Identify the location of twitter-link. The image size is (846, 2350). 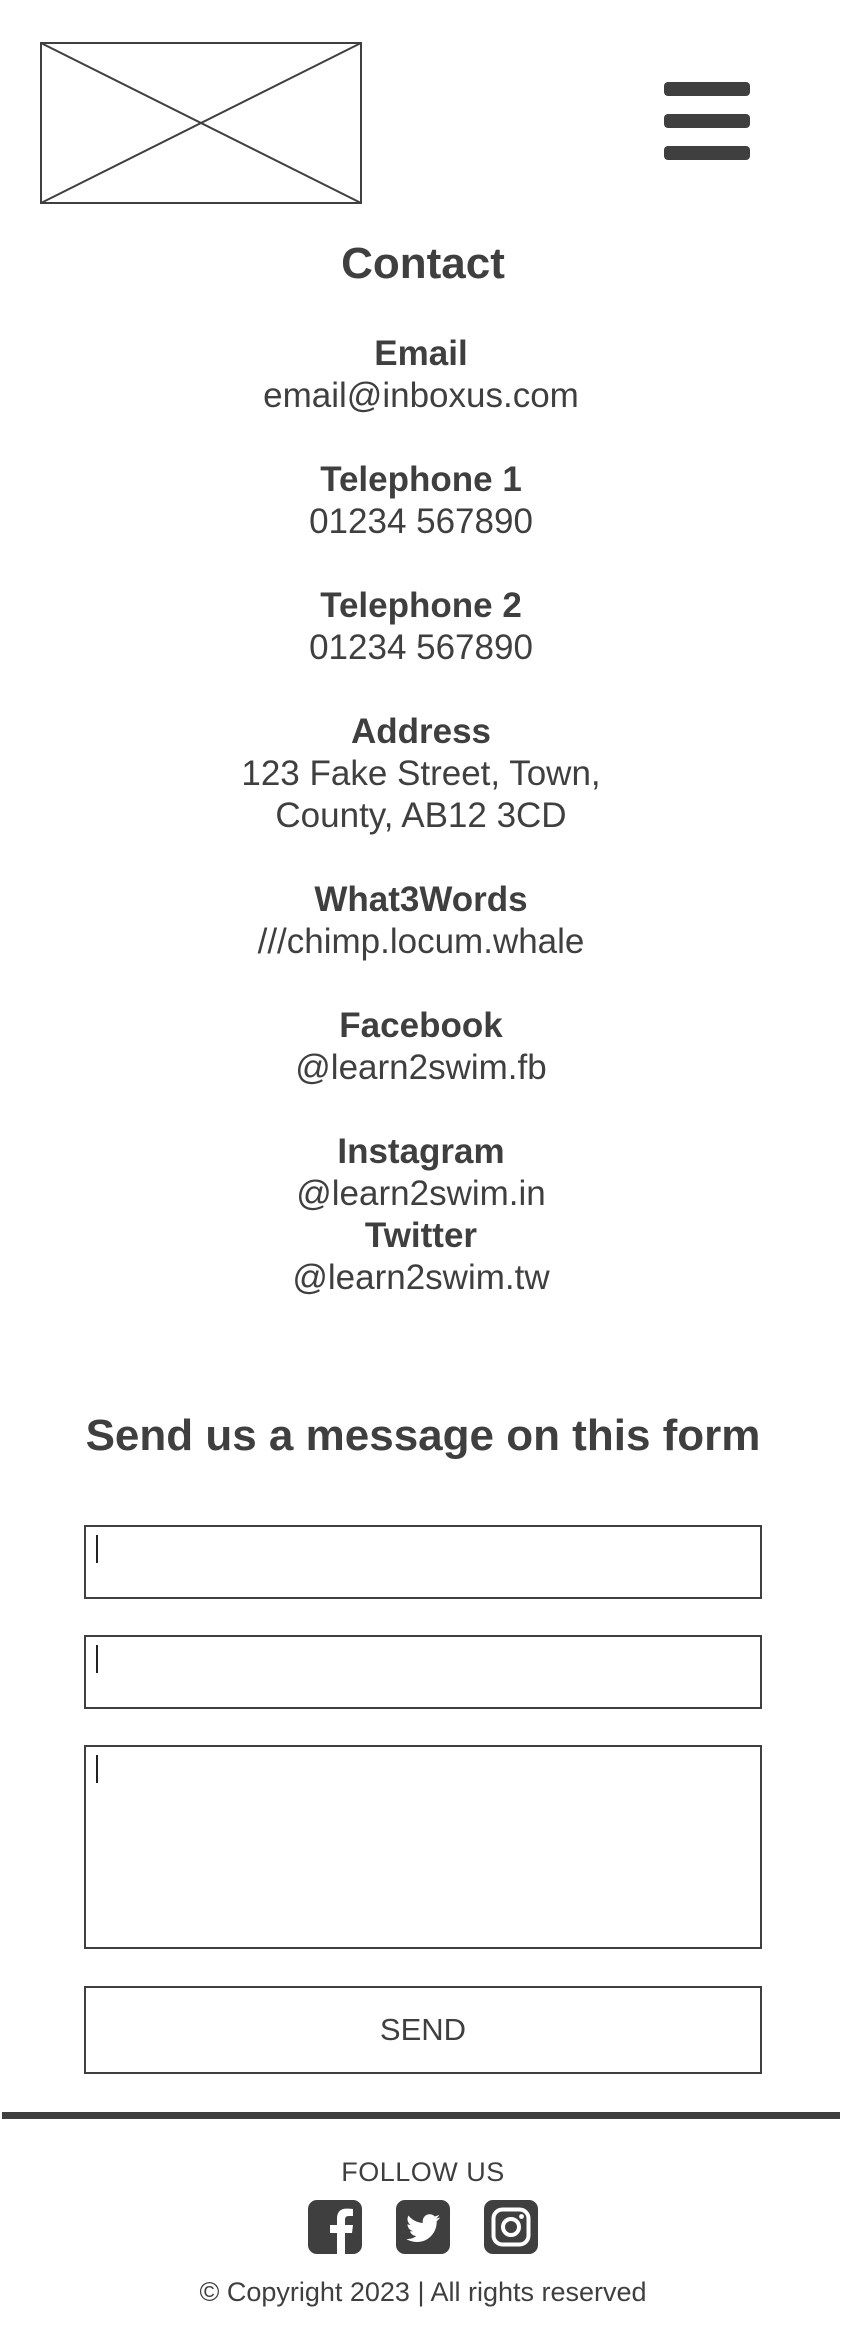
(423, 2227).